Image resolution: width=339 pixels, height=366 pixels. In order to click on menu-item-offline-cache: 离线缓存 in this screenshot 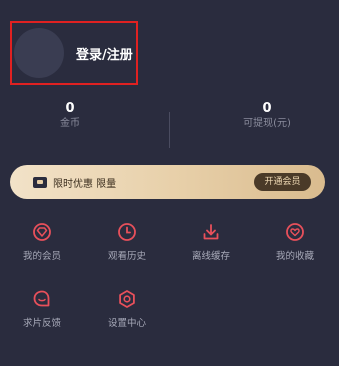, I will do `click(211, 242)`.